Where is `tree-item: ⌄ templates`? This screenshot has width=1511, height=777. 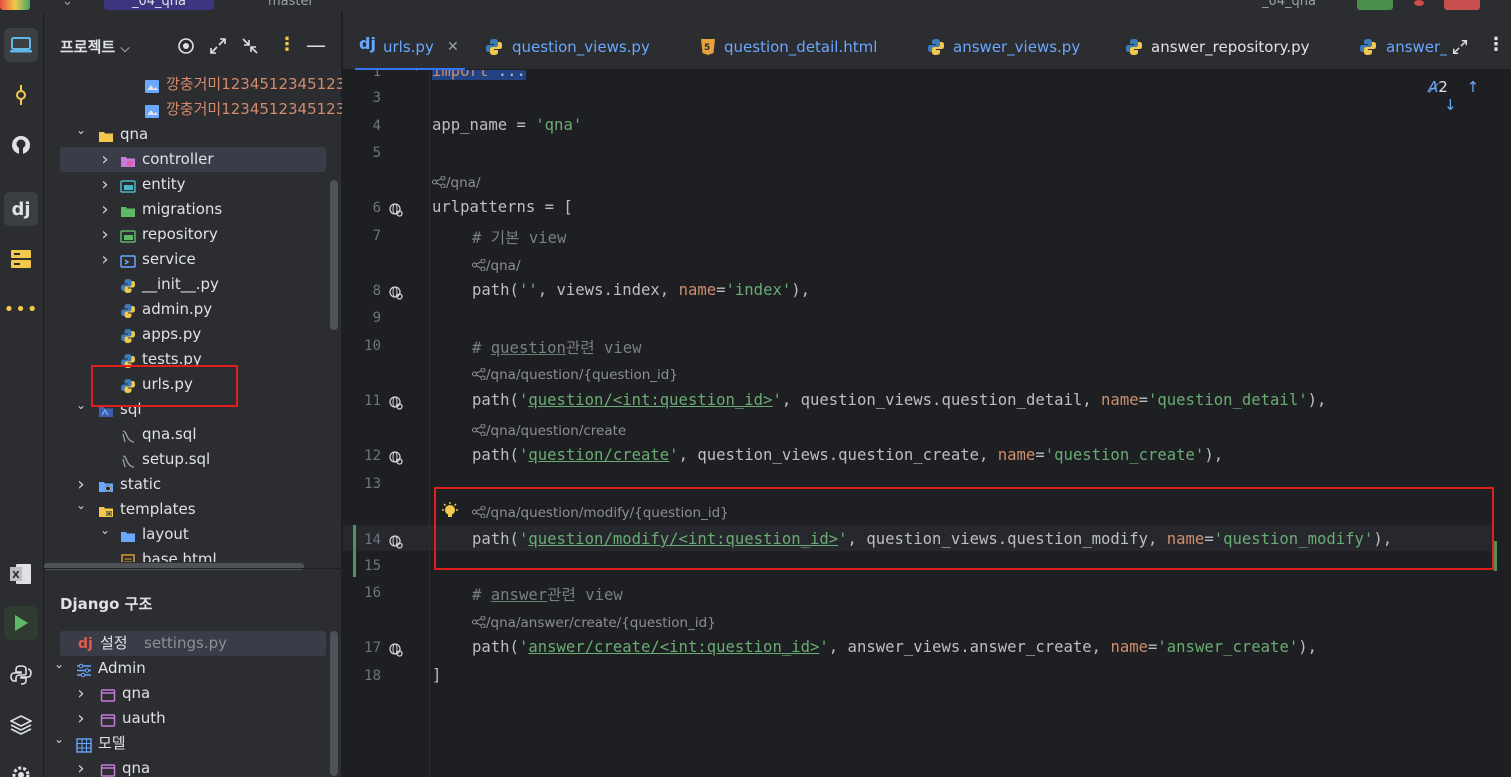
tree-item: ⌄ templates is located at coordinates (185, 509).